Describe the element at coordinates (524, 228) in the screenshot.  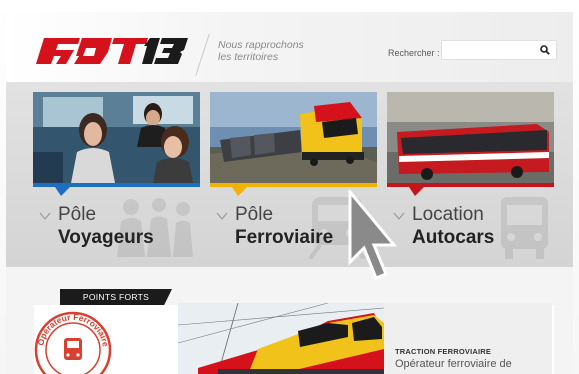
I see `bus-icon` at that location.